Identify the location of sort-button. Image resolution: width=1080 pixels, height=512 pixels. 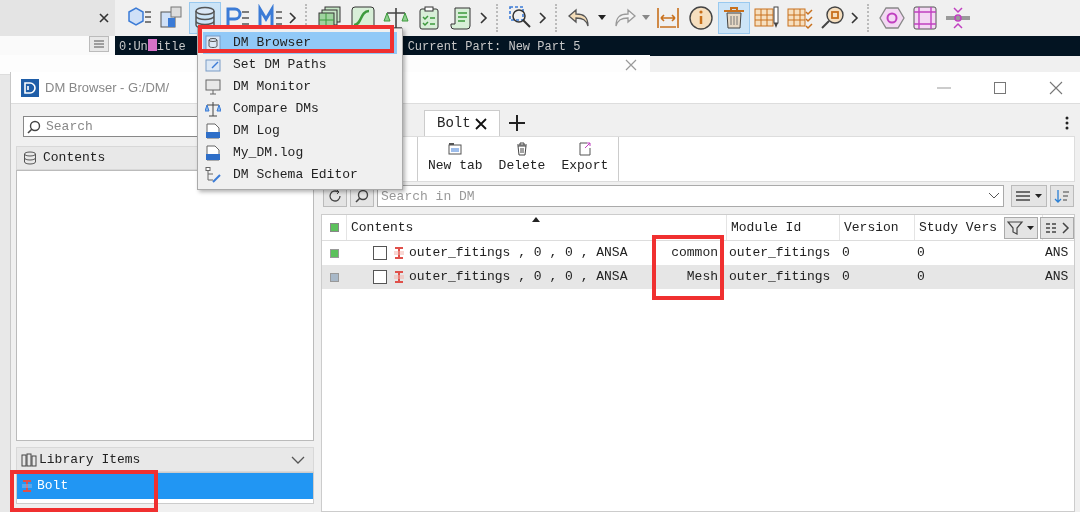
(1062, 196).